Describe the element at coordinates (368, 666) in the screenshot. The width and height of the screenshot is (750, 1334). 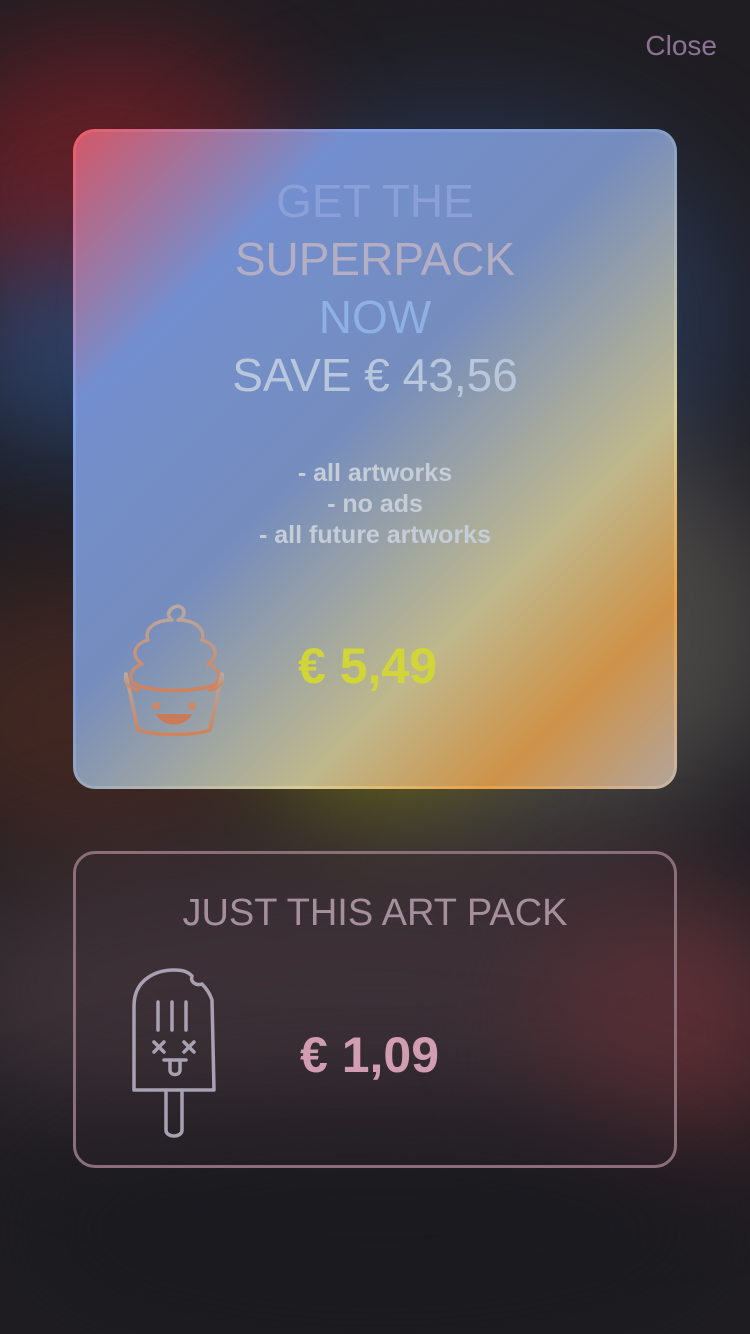
I see `superpack-price: € 5,49` at that location.